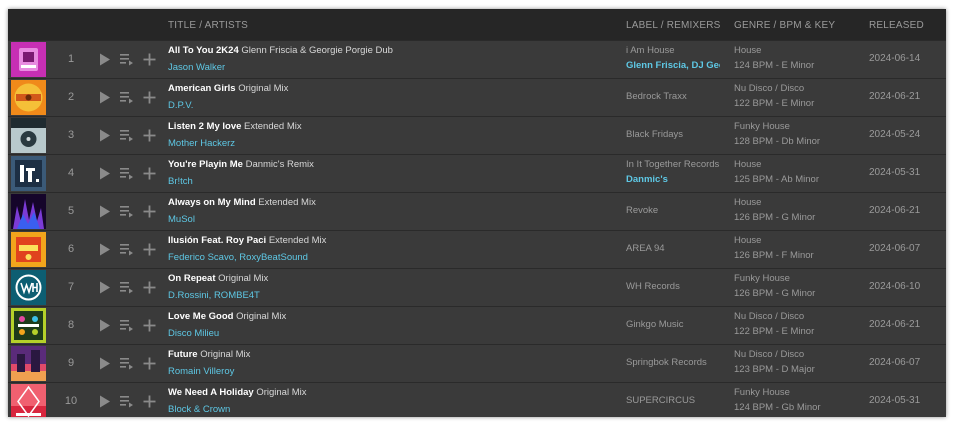  I want to click on artist-link: Disco Milieu, so click(193, 333).